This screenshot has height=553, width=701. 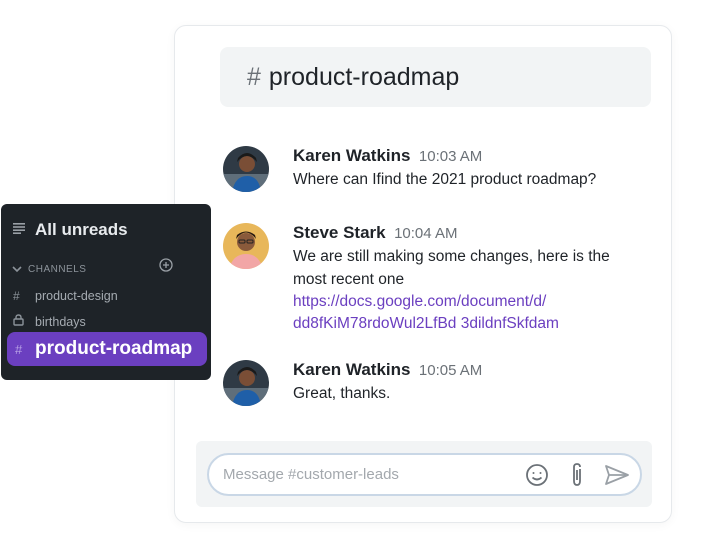 I want to click on emoji-icon, so click(x=537, y=475).